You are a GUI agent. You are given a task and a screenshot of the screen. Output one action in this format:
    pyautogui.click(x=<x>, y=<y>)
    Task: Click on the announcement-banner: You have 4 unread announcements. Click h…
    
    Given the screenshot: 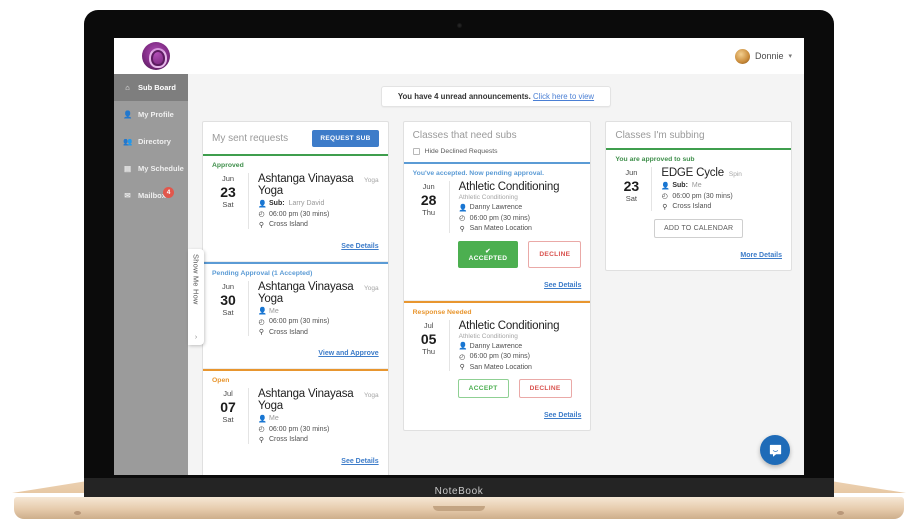 What is the action you would take?
    pyautogui.click(x=496, y=96)
    